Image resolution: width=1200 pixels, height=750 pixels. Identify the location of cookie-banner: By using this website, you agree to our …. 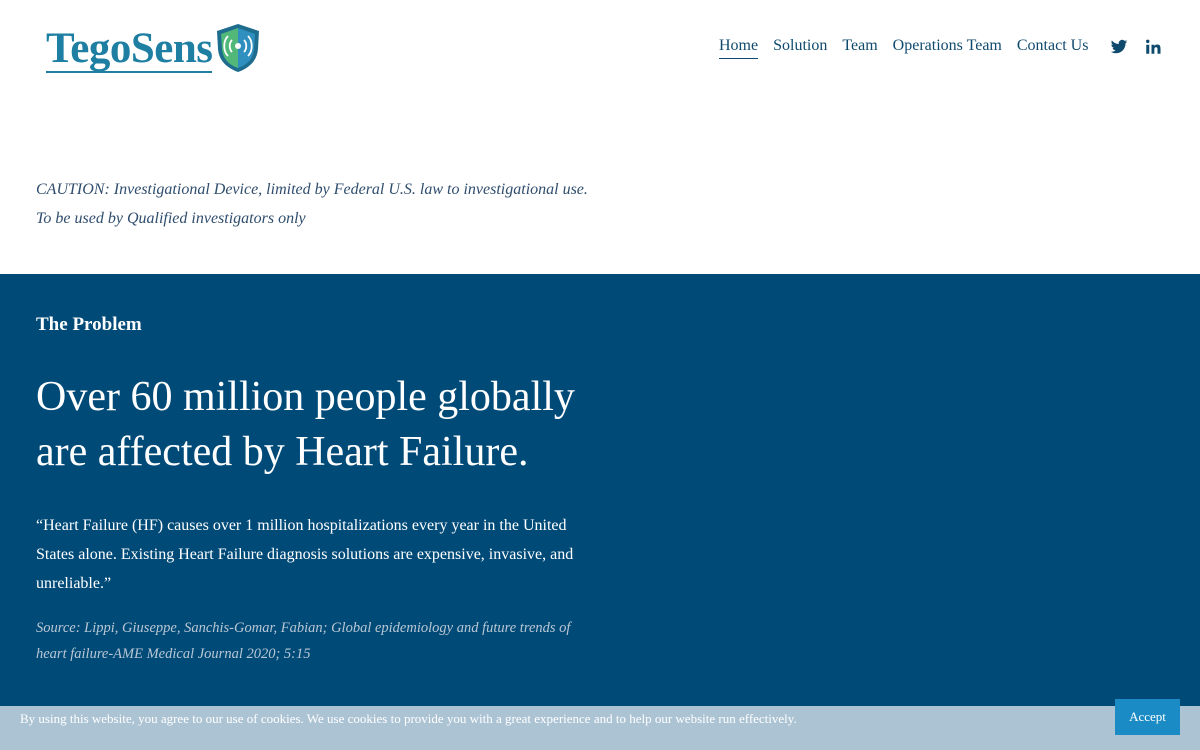
(600, 724).